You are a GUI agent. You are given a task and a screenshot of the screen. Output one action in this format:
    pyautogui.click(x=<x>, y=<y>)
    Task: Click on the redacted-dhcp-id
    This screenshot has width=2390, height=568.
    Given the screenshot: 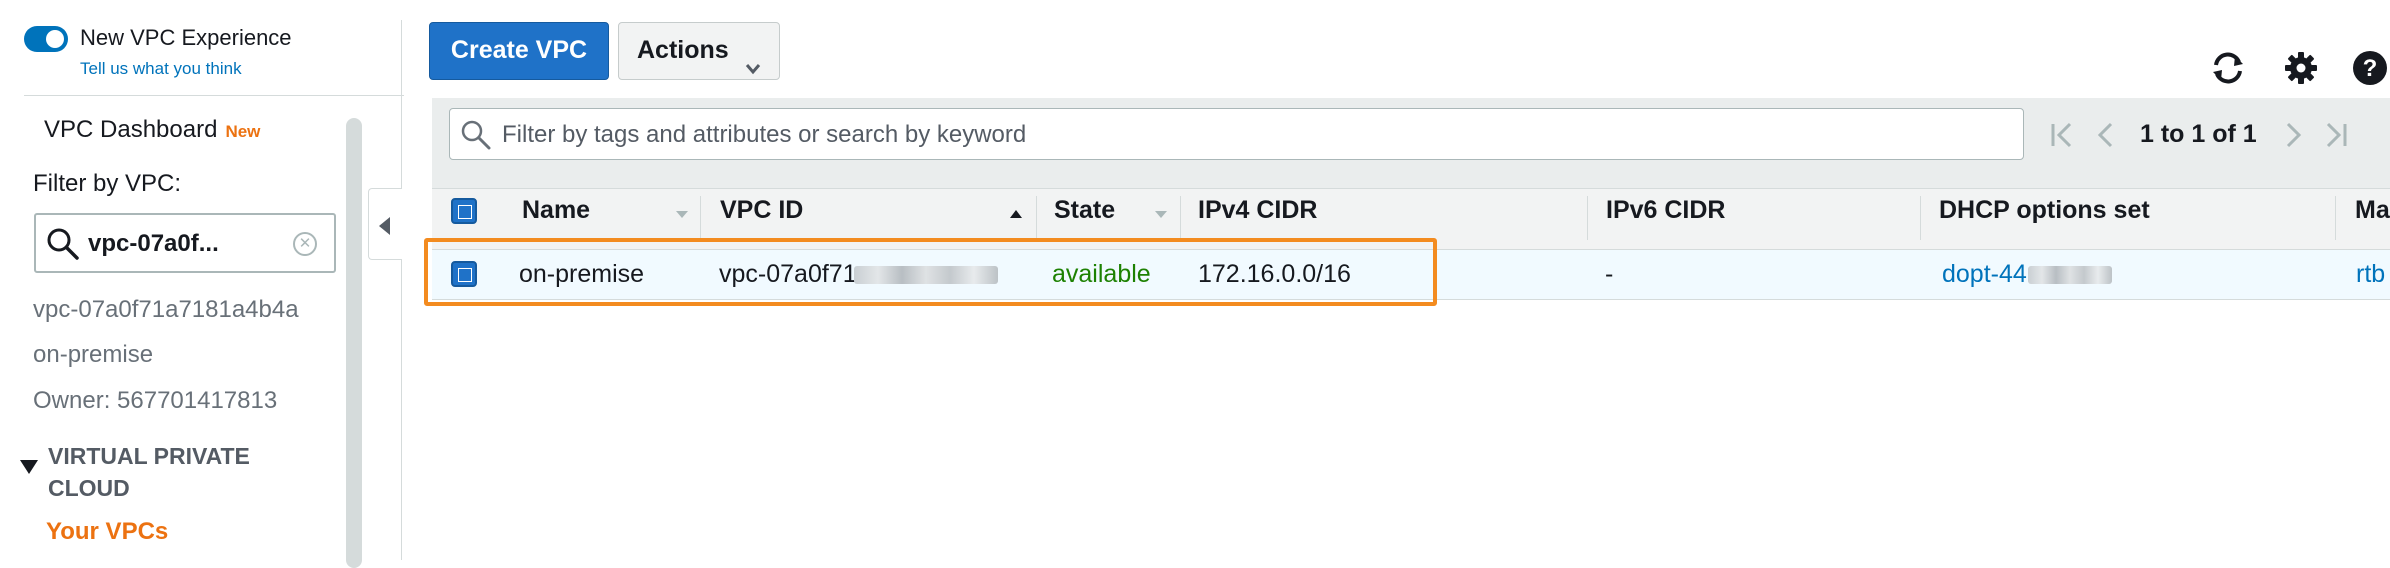 What is the action you would take?
    pyautogui.click(x=2070, y=275)
    